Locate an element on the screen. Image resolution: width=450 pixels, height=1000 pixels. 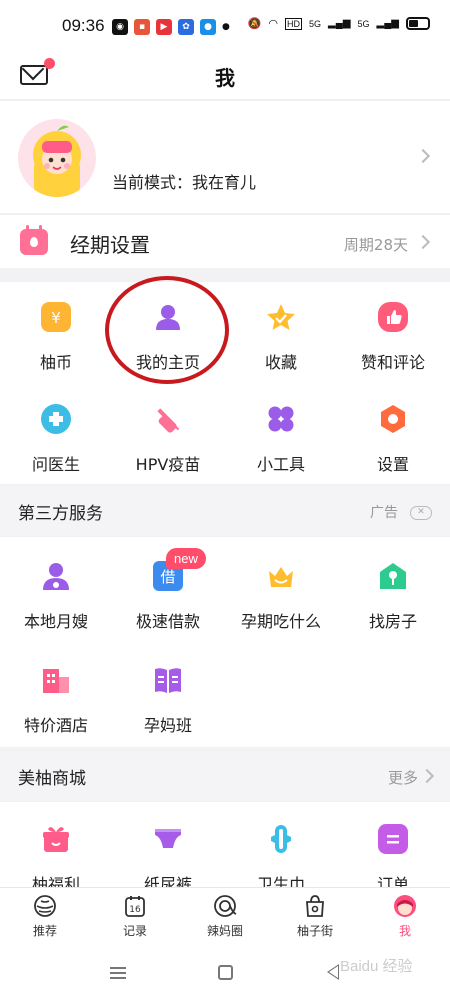
service-item-label: 极速借款 is located at coordinates (167, 621).